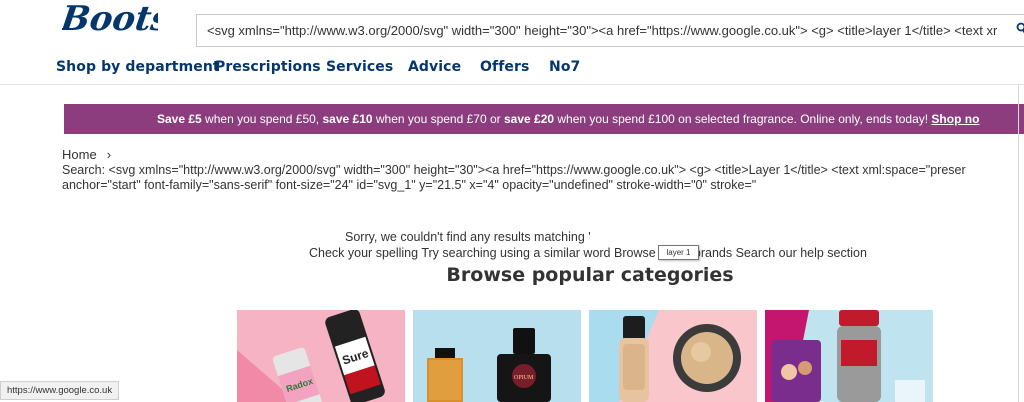 The width and height of the screenshot is (1024, 402). What do you see at coordinates (268, 67) in the screenshot?
I see `nav-prescriptions: Prescriptions` at bounding box center [268, 67].